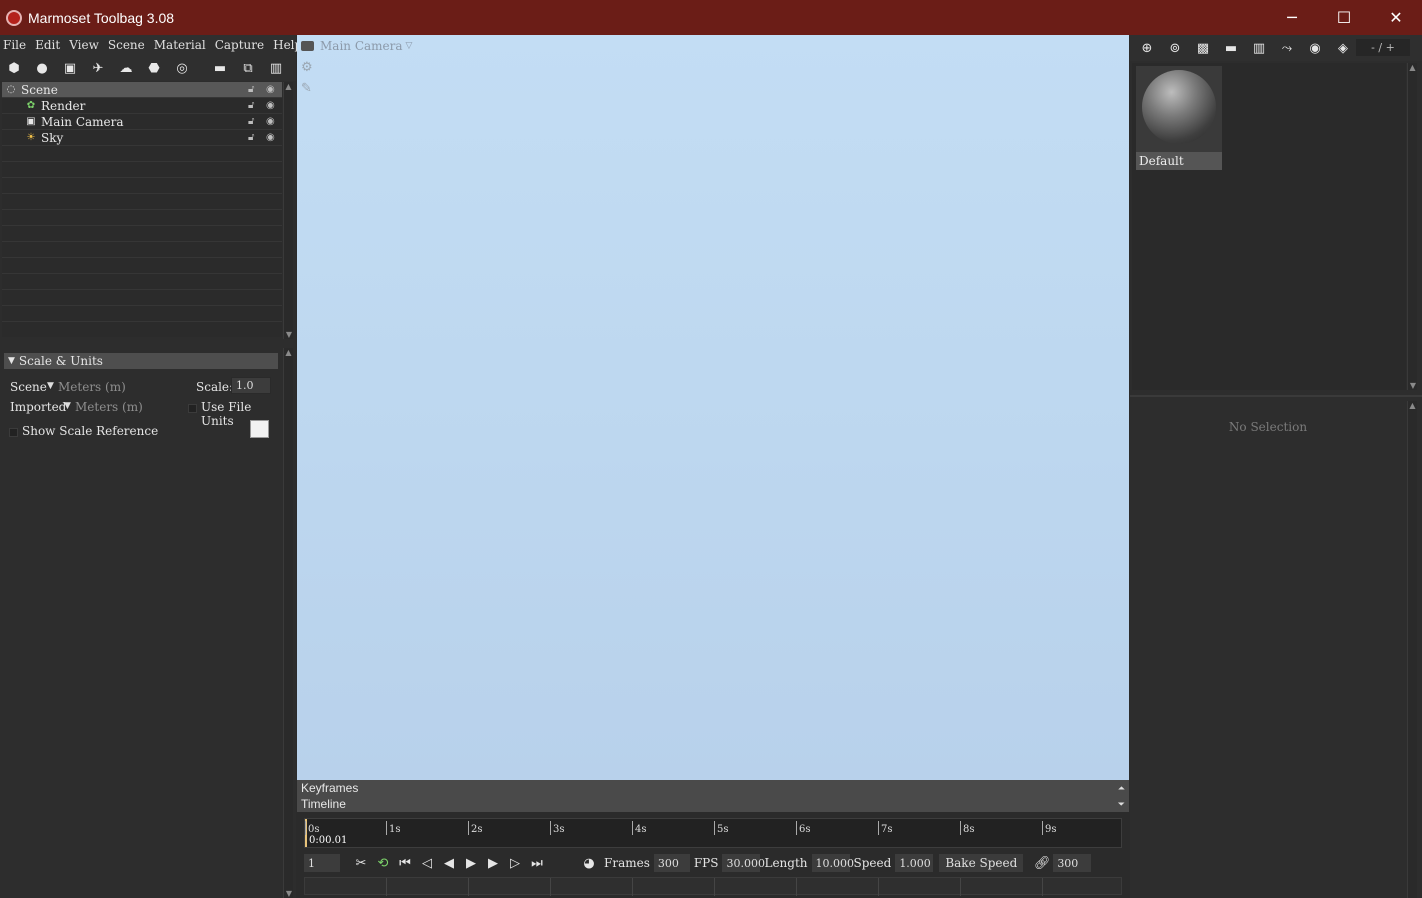 Image resolution: width=1422 pixels, height=898 pixels. Describe the element at coordinates (248, 68) in the screenshot. I see `duplicate-icon: ⧉` at that location.